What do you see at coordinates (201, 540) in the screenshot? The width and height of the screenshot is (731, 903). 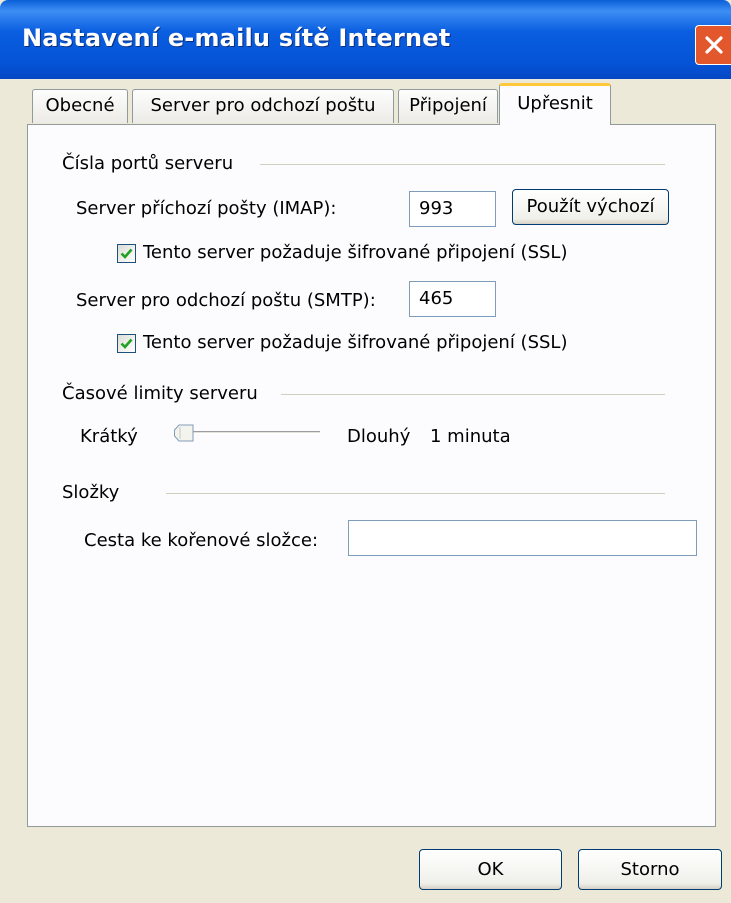 I see `root-folder-label: Cesta ke kořenové složce:` at bounding box center [201, 540].